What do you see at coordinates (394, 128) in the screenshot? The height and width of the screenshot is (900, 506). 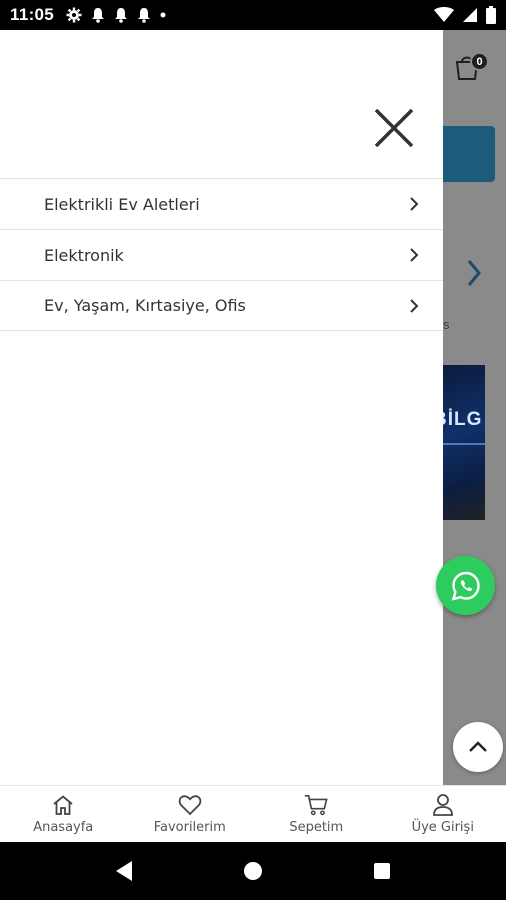 I see `close-icon` at bounding box center [394, 128].